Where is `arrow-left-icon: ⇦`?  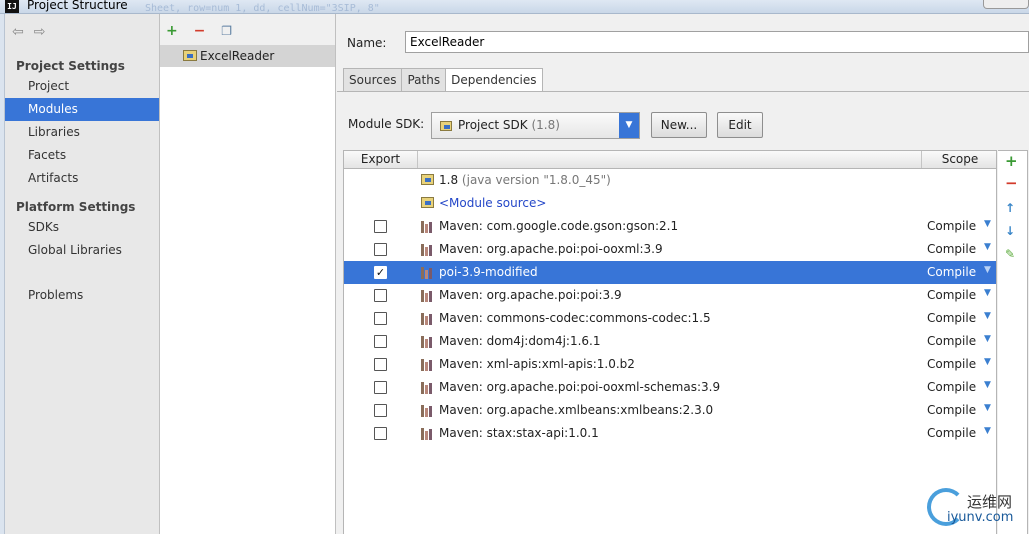
arrow-left-icon: ⇦ is located at coordinates (18, 32).